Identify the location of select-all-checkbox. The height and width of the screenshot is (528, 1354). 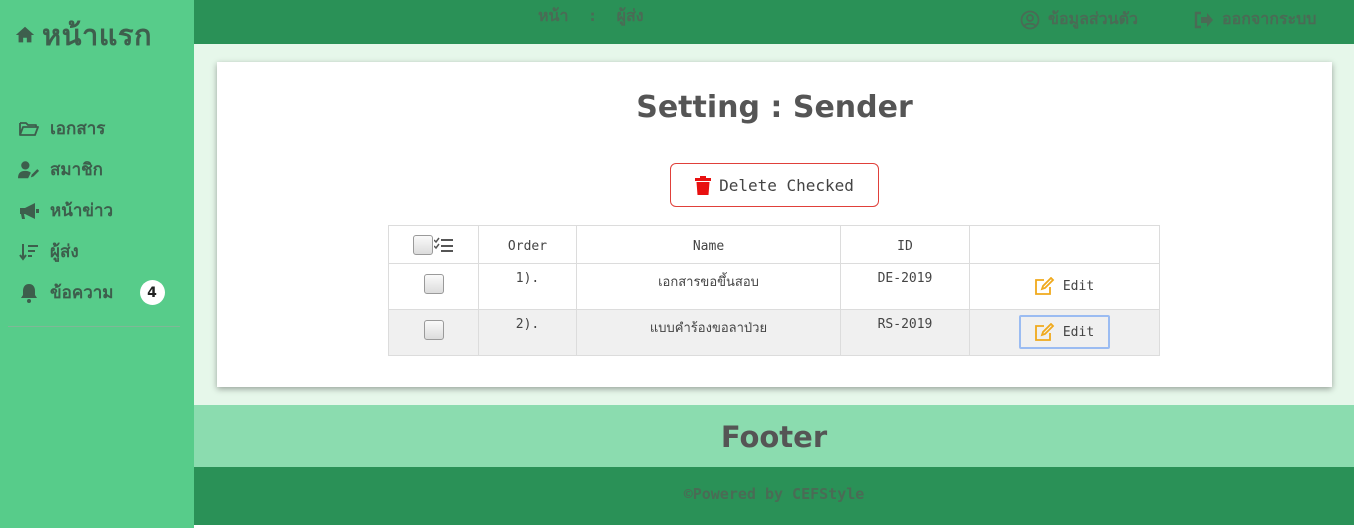
(423, 244).